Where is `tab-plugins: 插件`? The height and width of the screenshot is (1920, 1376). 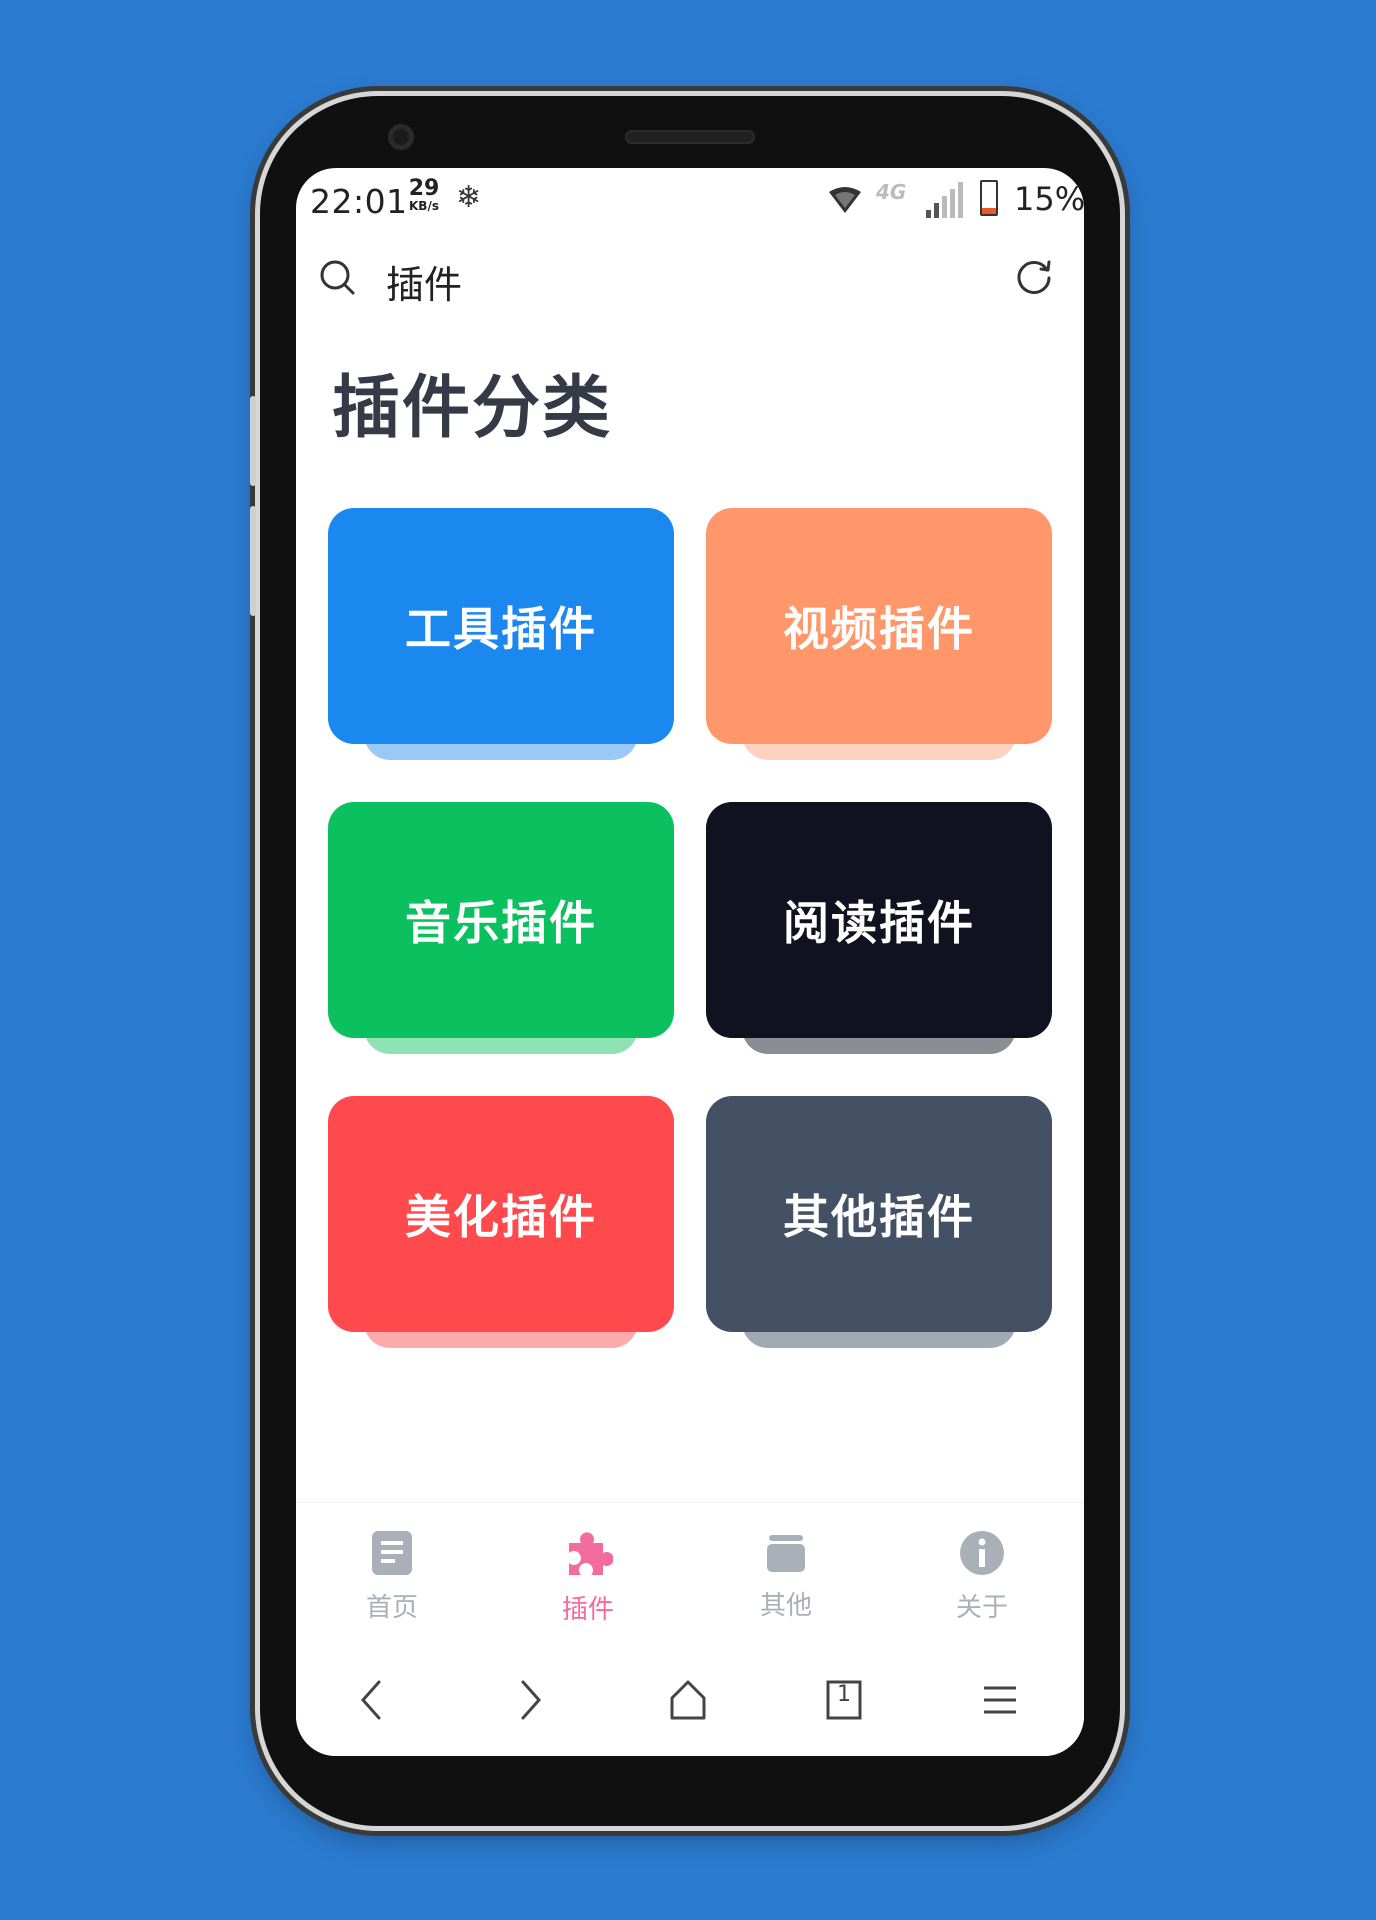 tab-plugins: 插件 is located at coordinates (588, 1577).